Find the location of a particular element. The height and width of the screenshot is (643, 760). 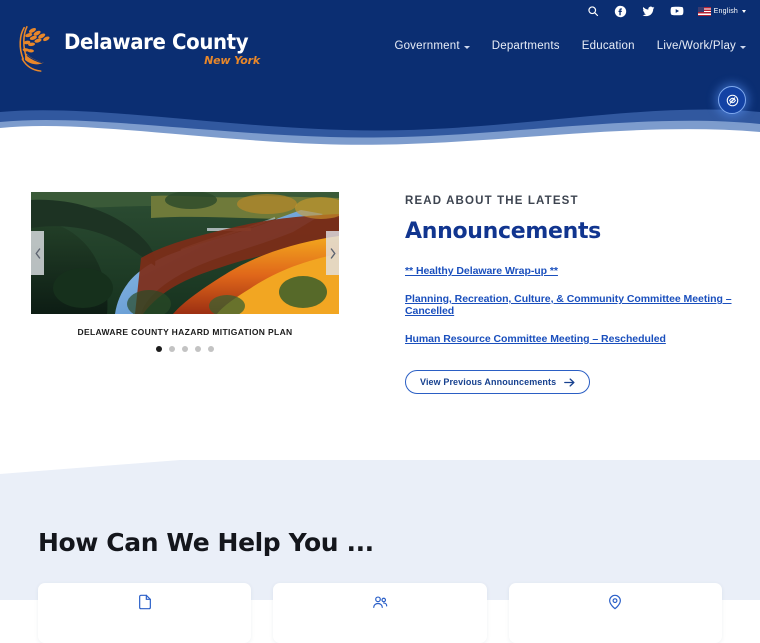

help-cards-row is located at coordinates (380, 613).